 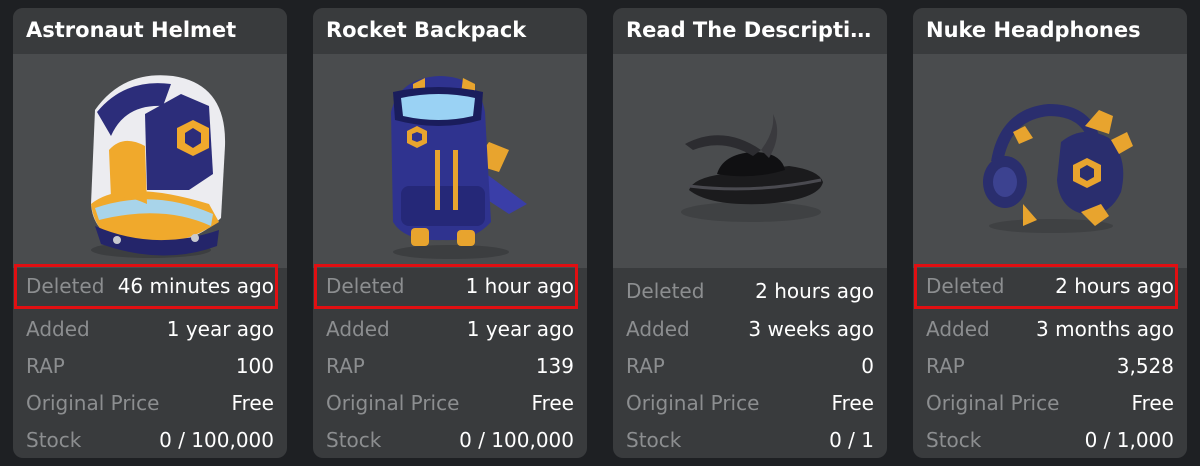 What do you see at coordinates (750, 440) in the screenshot?
I see `stock-row: Stock 0 / 1` at bounding box center [750, 440].